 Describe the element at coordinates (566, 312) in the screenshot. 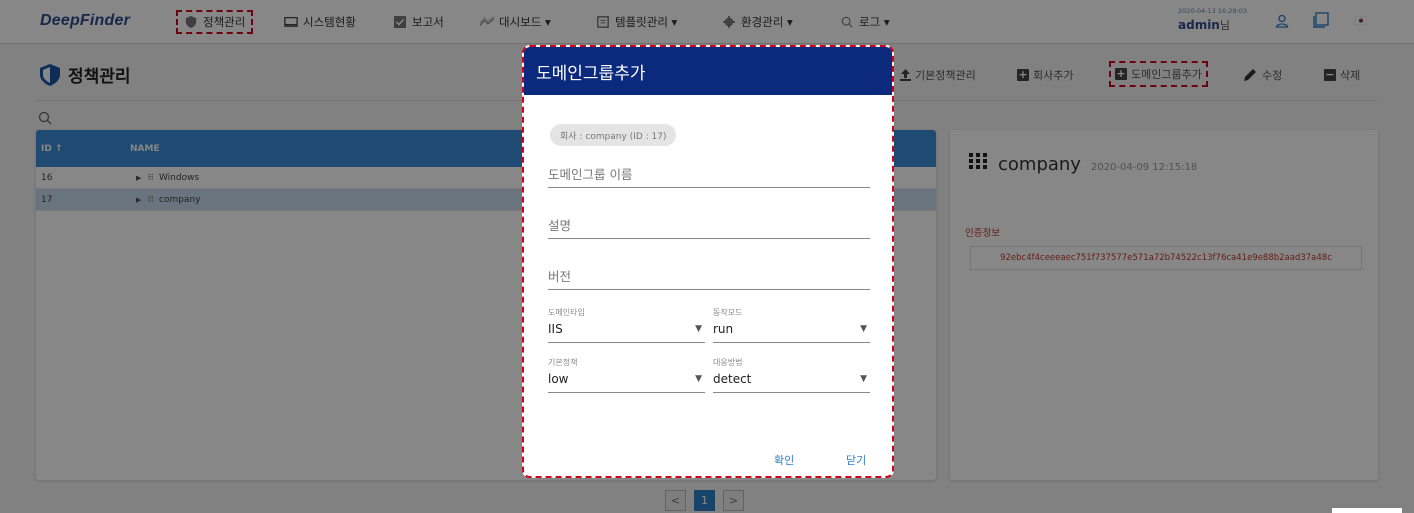

I see `select-label: 도메인타입` at that location.